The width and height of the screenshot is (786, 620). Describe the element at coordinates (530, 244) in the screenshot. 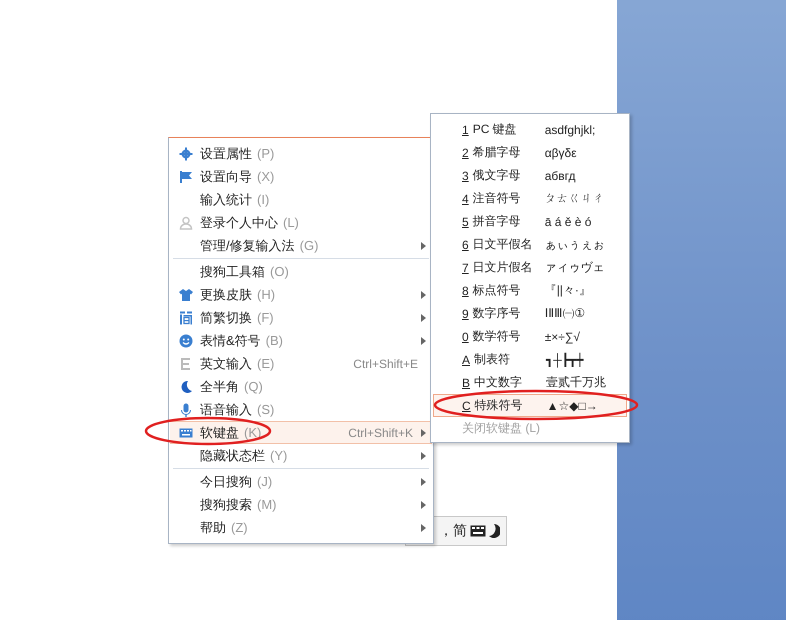

I see `menu-item: 6 日文平假名 ぁぃぅぇぉ` at that location.